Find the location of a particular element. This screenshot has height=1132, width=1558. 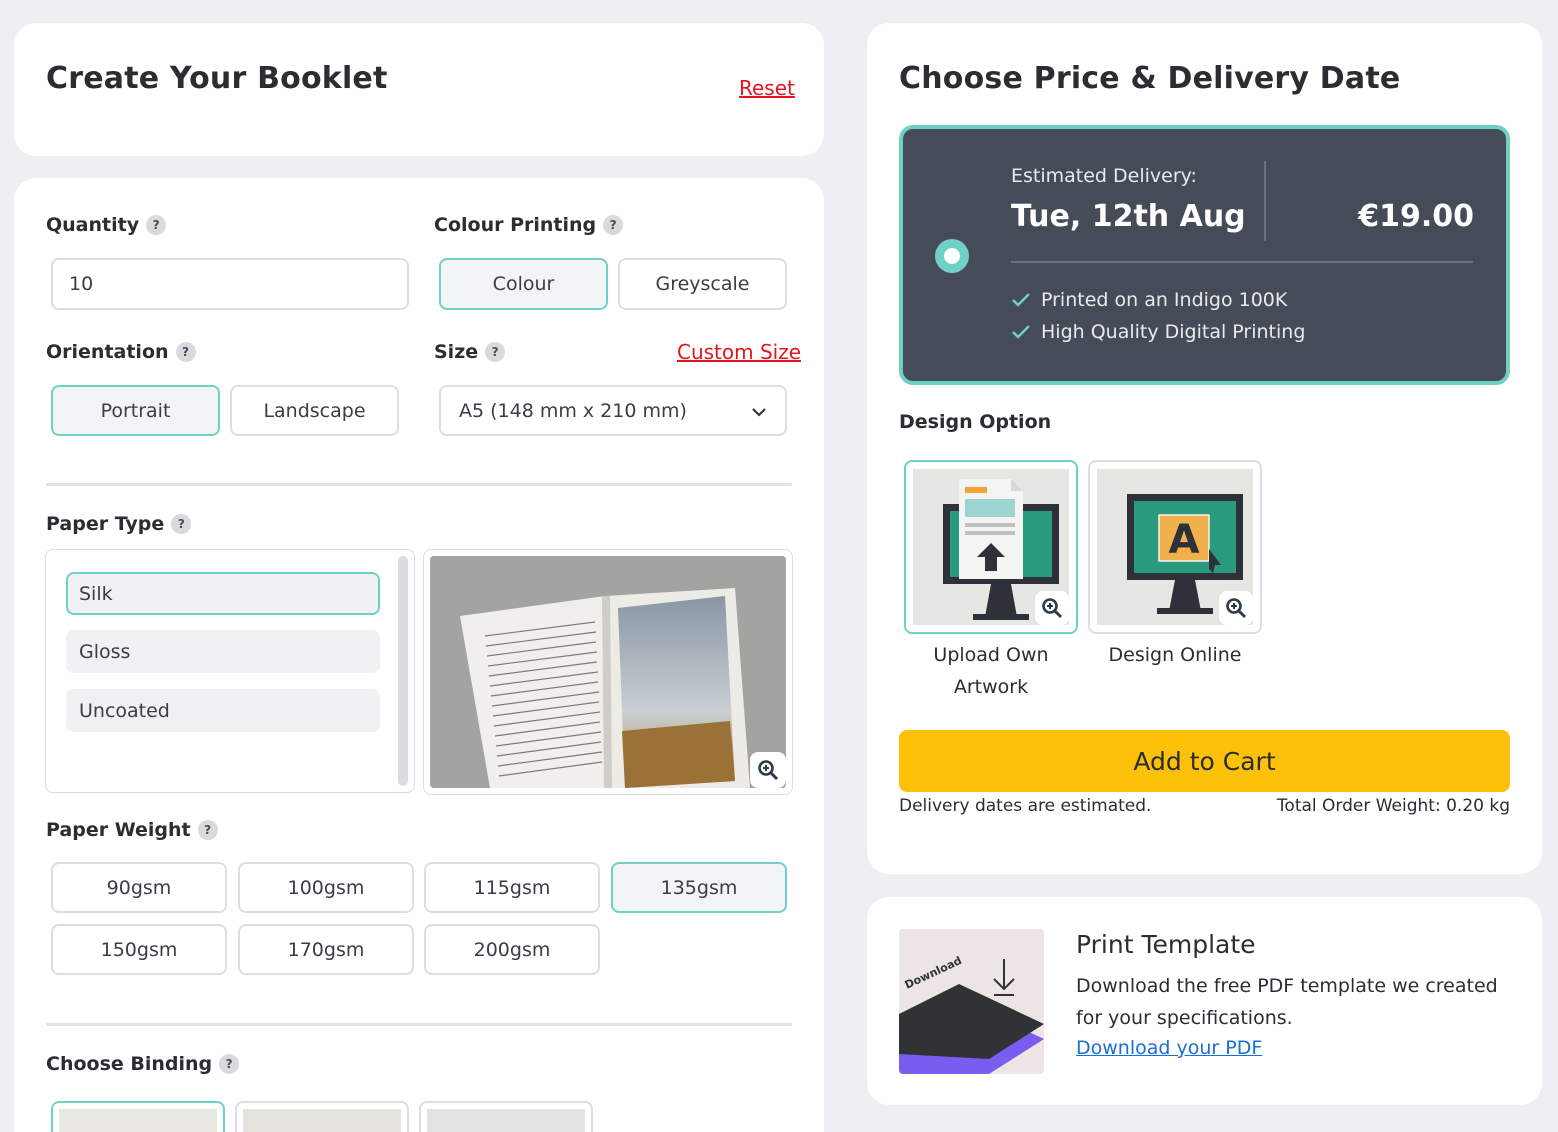

delivery-label: Estimated Delivery: is located at coordinates (1104, 176).